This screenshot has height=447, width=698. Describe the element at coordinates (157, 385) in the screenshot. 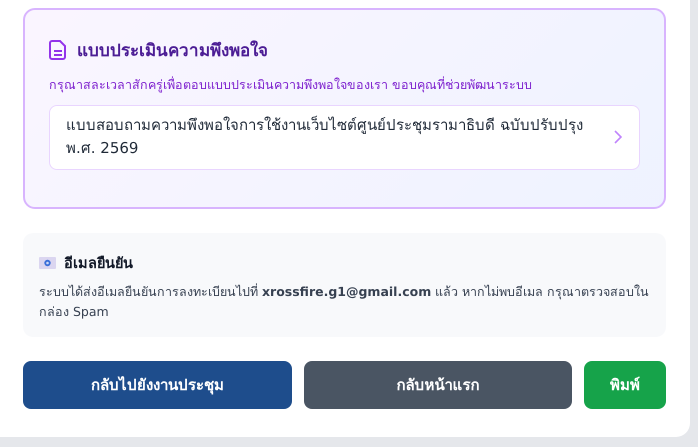

I see `primary-button: กลับไปยังงานประชุม` at that location.